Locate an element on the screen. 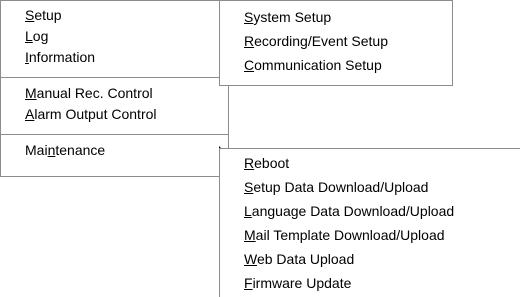 The image size is (520, 297). menu-item-alarm-output-control-label: larm Output Control is located at coordinates (95, 114).